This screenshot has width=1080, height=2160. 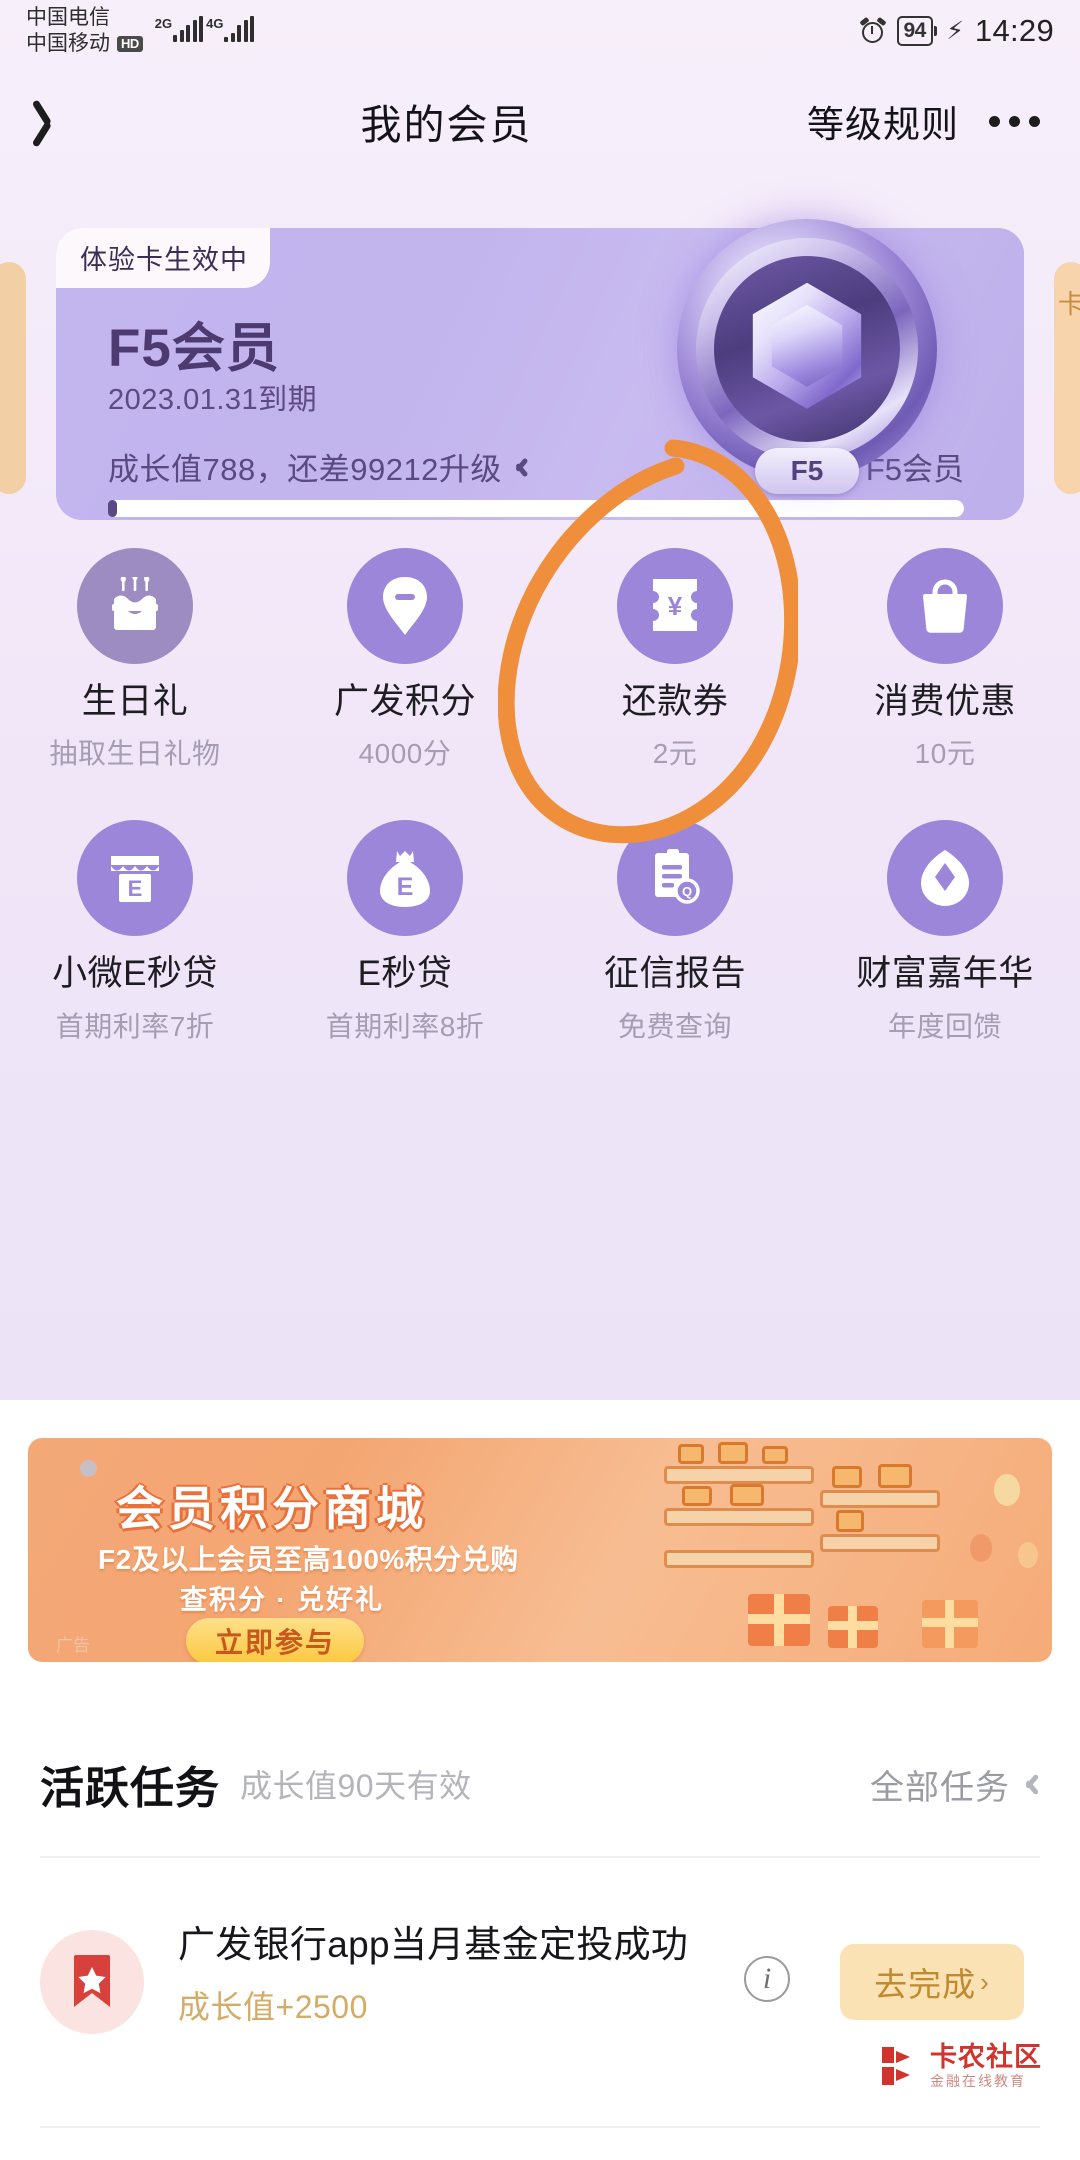 What do you see at coordinates (92, 1982) in the screenshot?
I see `bookmark-star-icon` at bounding box center [92, 1982].